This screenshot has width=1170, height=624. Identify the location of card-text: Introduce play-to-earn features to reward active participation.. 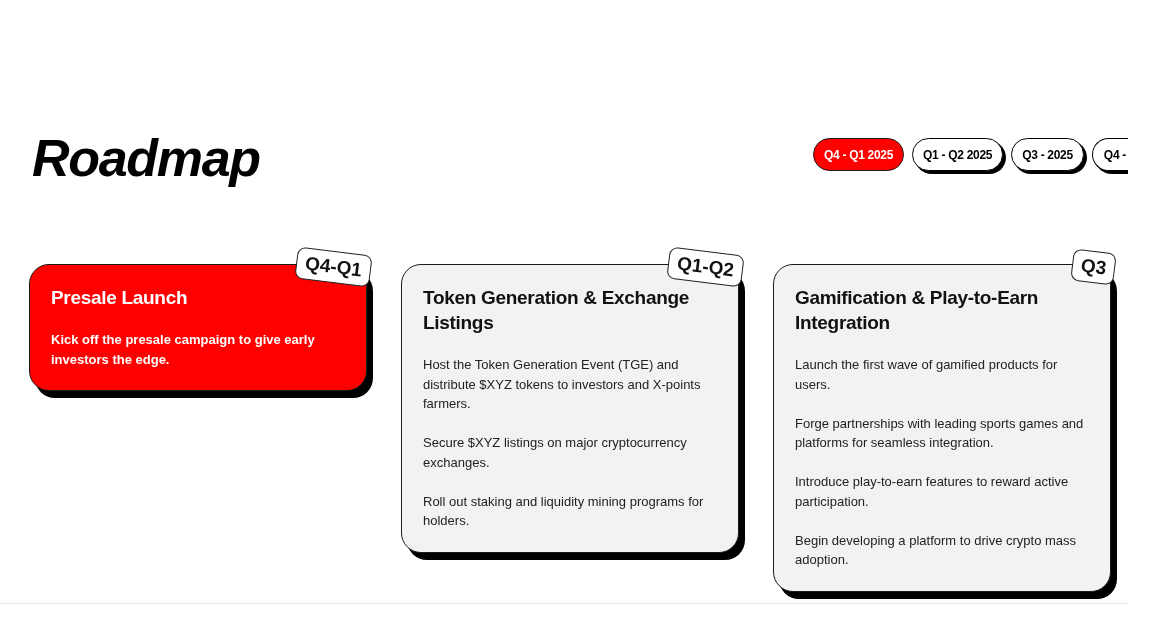
(932, 492).